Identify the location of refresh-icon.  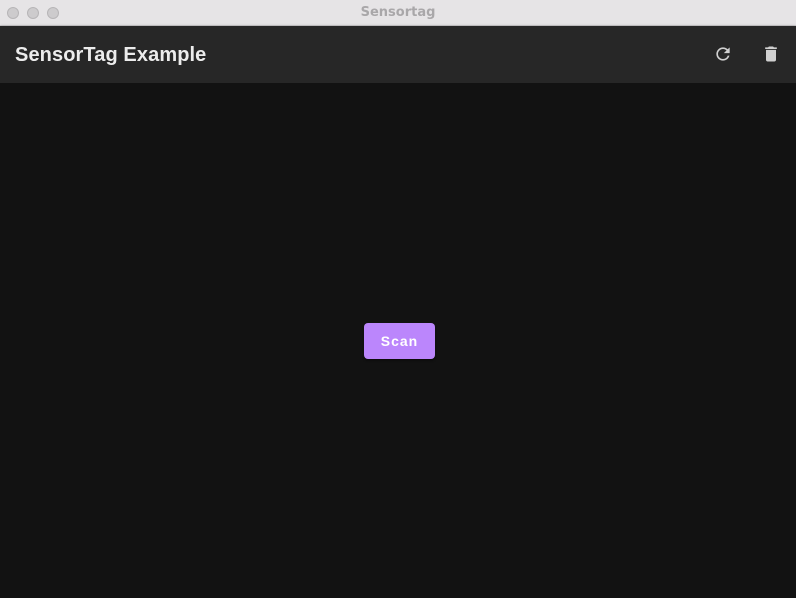
(723, 54).